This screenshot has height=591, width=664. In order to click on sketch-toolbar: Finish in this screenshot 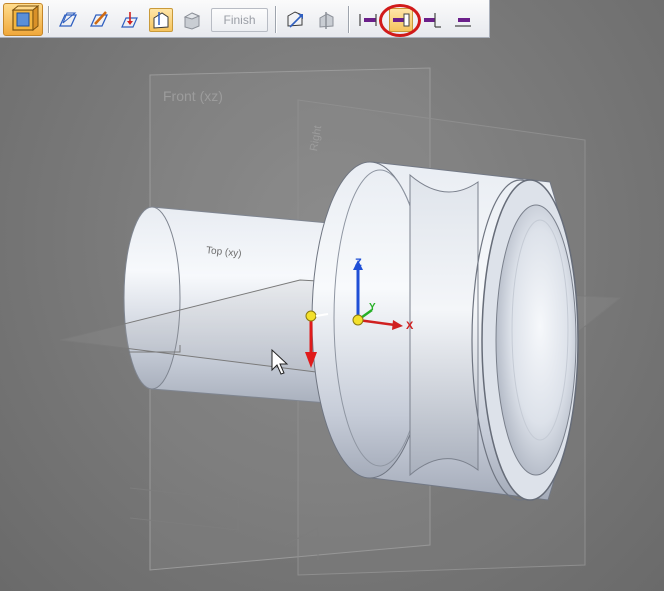, I will do `click(245, 19)`.